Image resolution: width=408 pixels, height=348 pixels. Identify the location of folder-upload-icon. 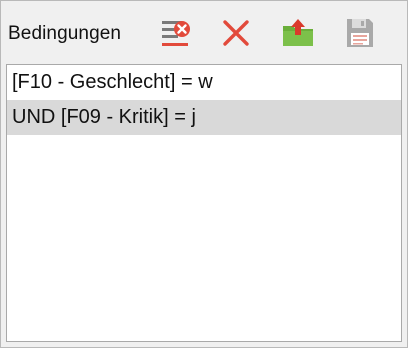
(298, 33).